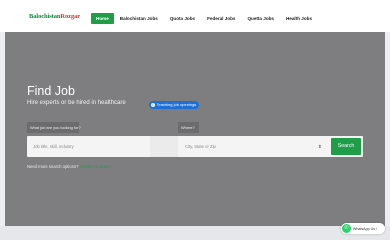  What do you see at coordinates (95, 166) in the screenshot?
I see `advanced-search-link: Advanced search` at bounding box center [95, 166].